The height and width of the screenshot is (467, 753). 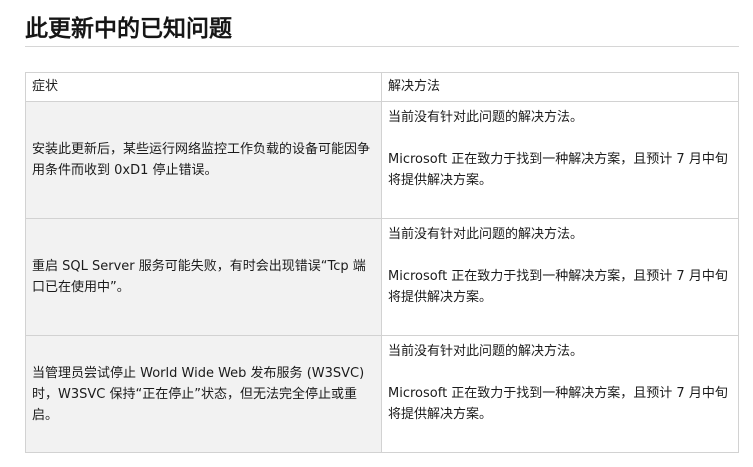 What do you see at coordinates (560, 87) in the screenshot?
I see `column-header-workaround: 解决方法` at bounding box center [560, 87].